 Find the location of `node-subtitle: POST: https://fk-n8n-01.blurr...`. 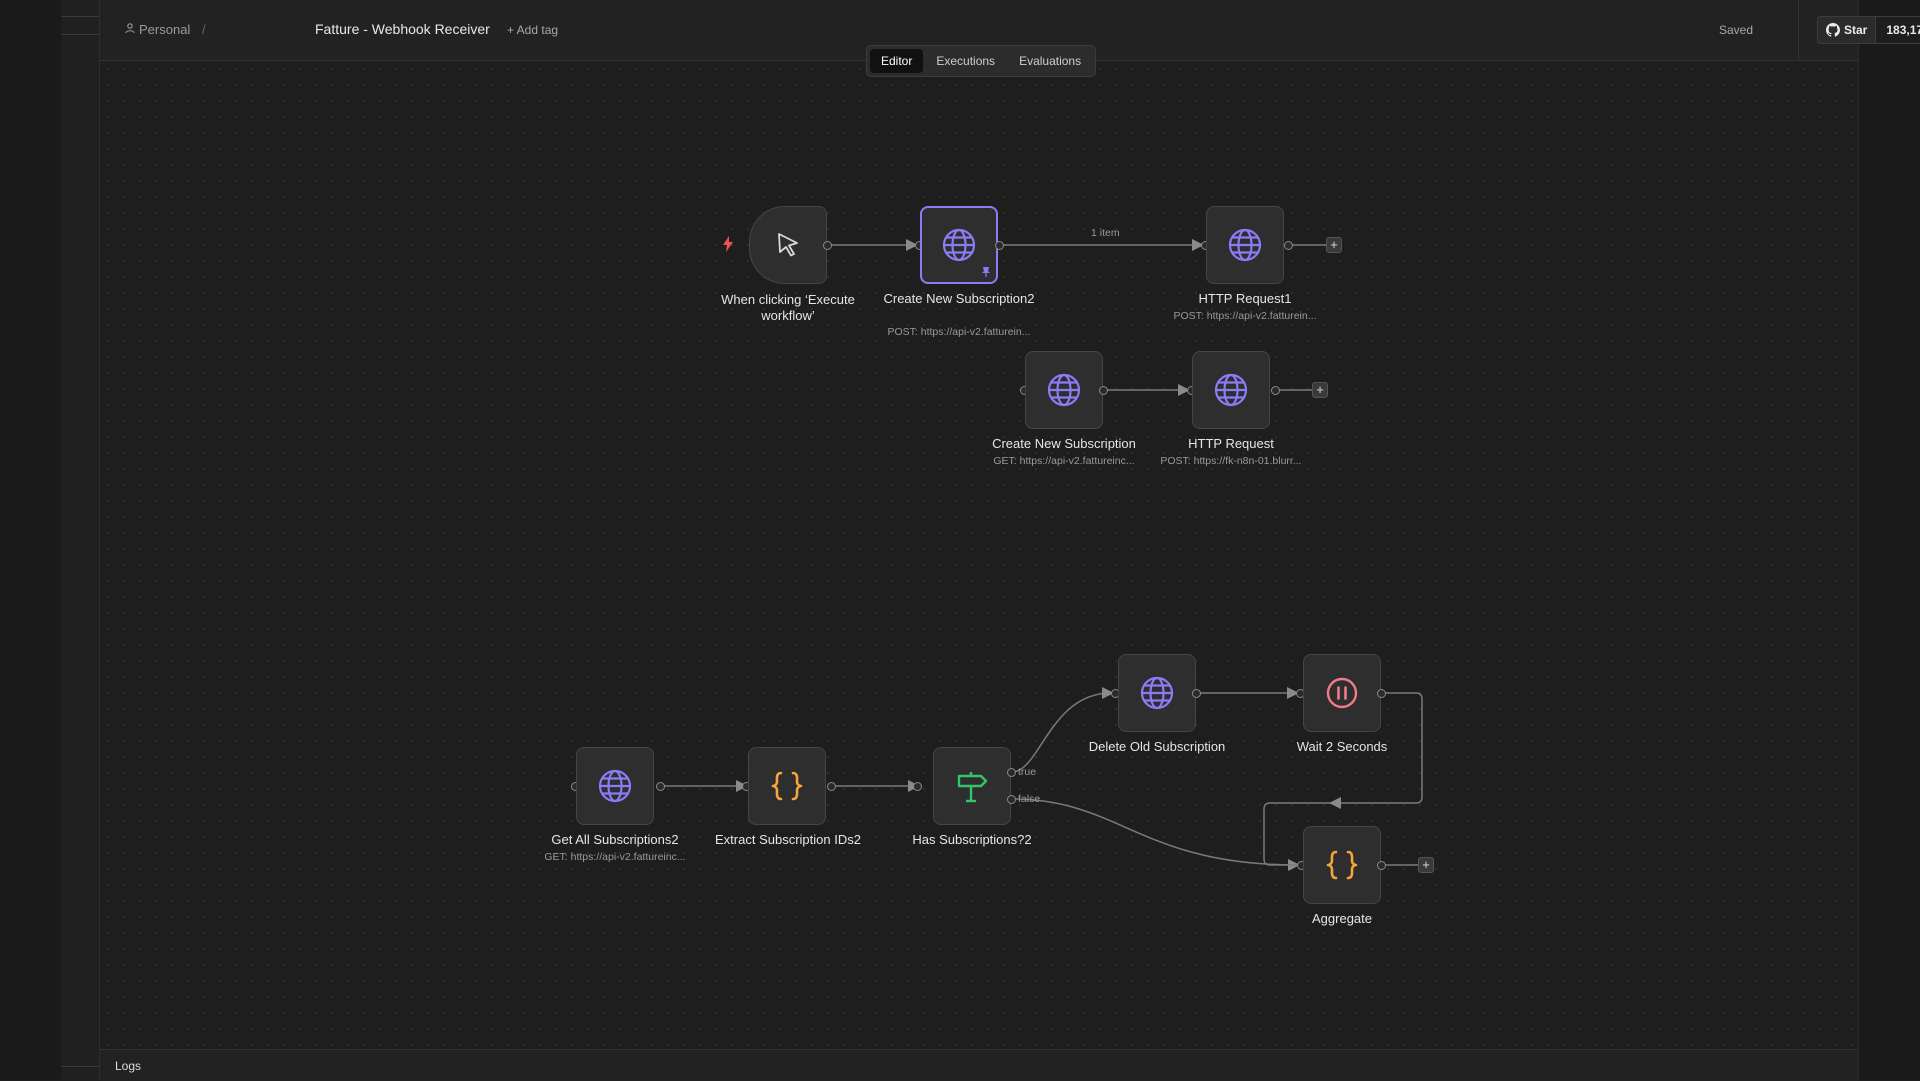

node-subtitle: POST: https://fk-n8n-01.blurr... is located at coordinates (1231, 461).